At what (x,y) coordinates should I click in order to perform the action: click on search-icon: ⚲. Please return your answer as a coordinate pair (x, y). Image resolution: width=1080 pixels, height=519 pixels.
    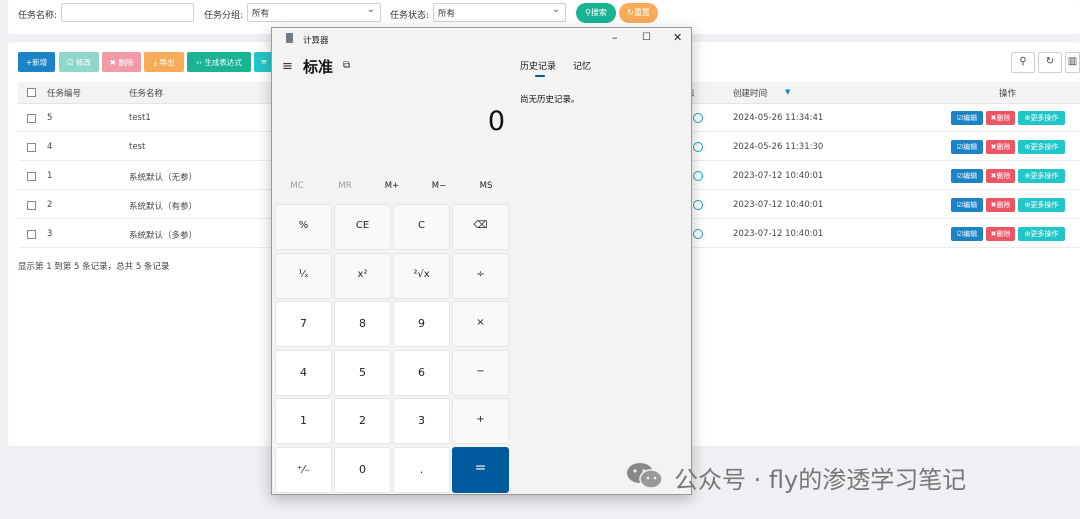
    Looking at the image, I should click on (1023, 61).